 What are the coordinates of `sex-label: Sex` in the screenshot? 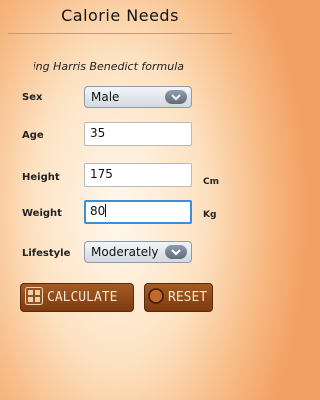 It's located at (32, 97).